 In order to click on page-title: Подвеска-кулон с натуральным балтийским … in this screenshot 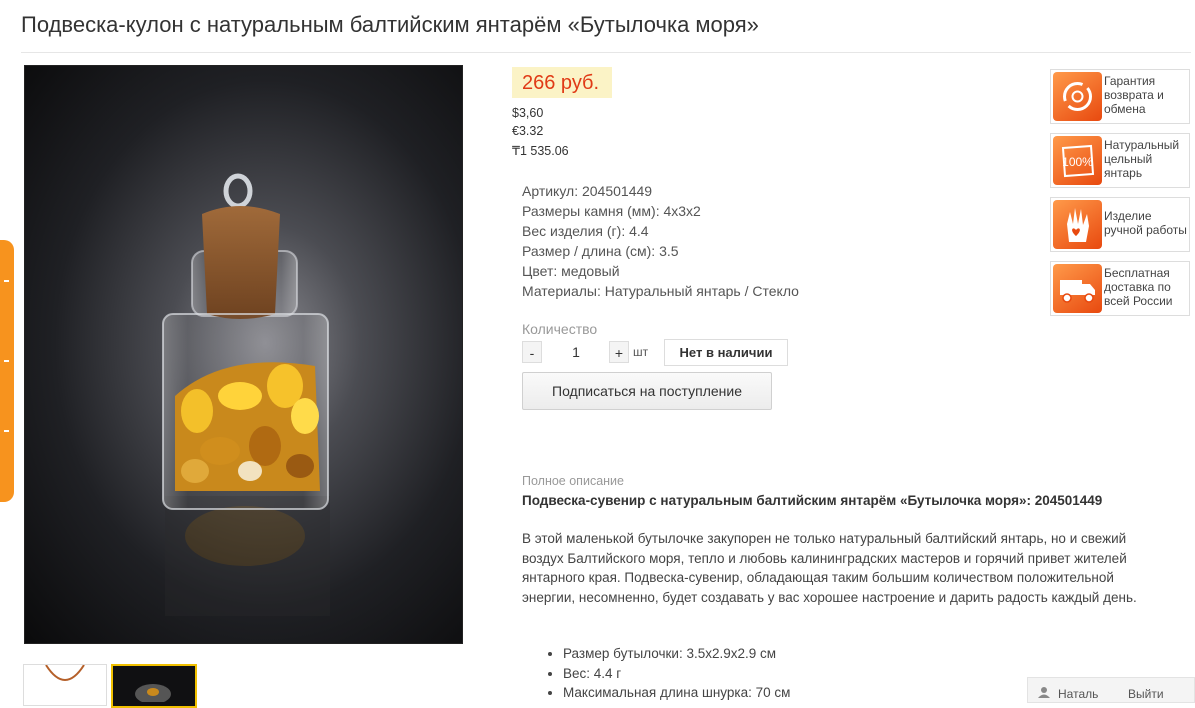, I will do `click(390, 24)`.